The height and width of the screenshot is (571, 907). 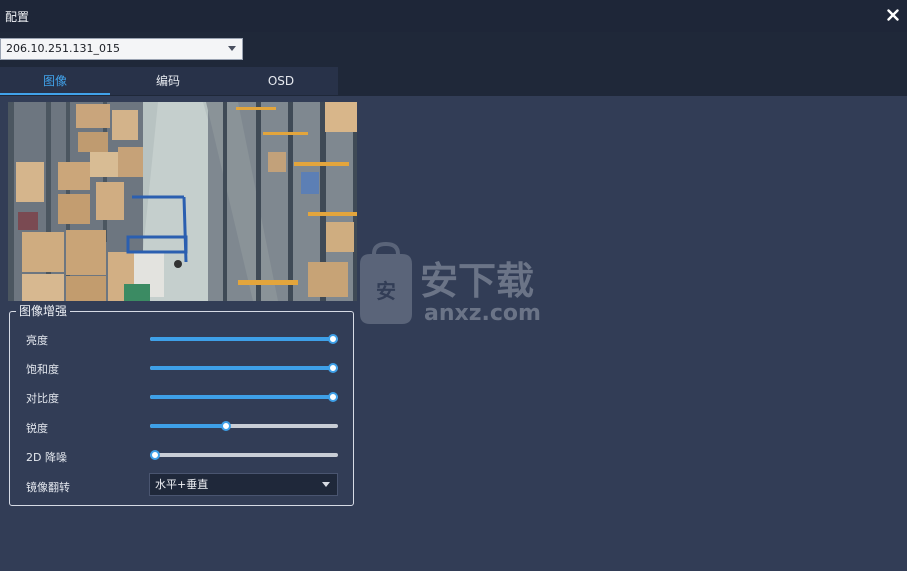 What do you see at coordinates (453, 16) in the screenshot?
I see `title-bar: 配置` at bounding box center [453, 16].